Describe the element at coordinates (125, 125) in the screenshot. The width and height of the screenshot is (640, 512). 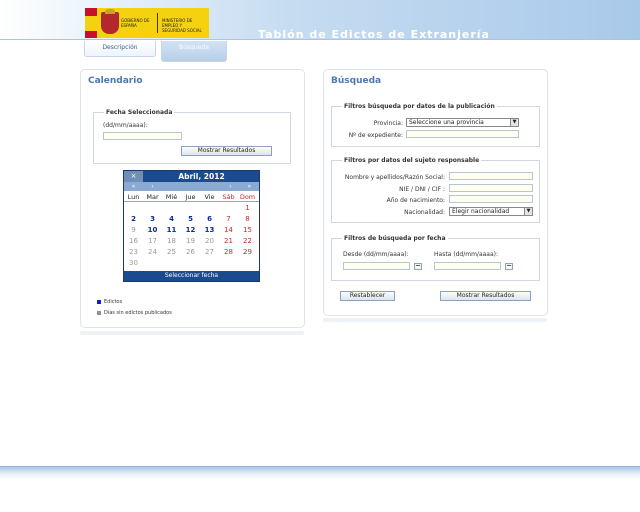
I see `selected-date-label: (dd/mm/aaaa):` at that location.